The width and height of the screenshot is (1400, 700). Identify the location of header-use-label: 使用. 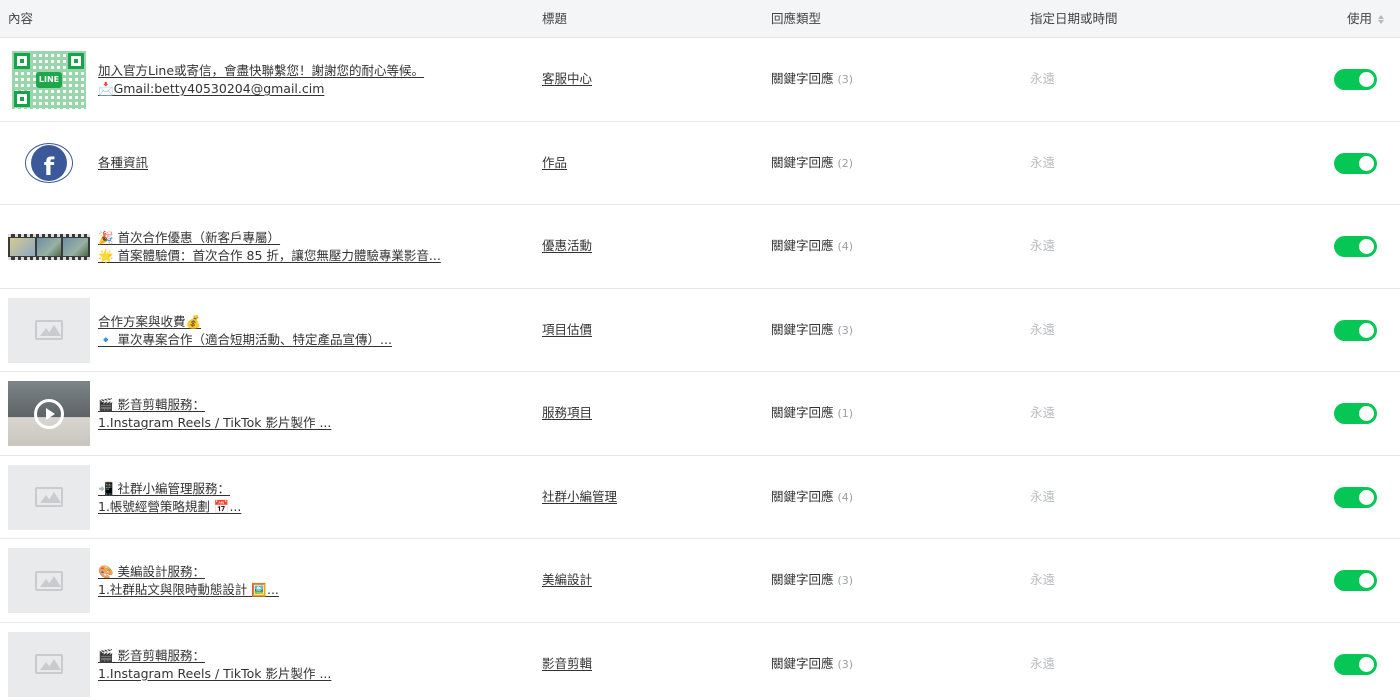
(1359, 18).